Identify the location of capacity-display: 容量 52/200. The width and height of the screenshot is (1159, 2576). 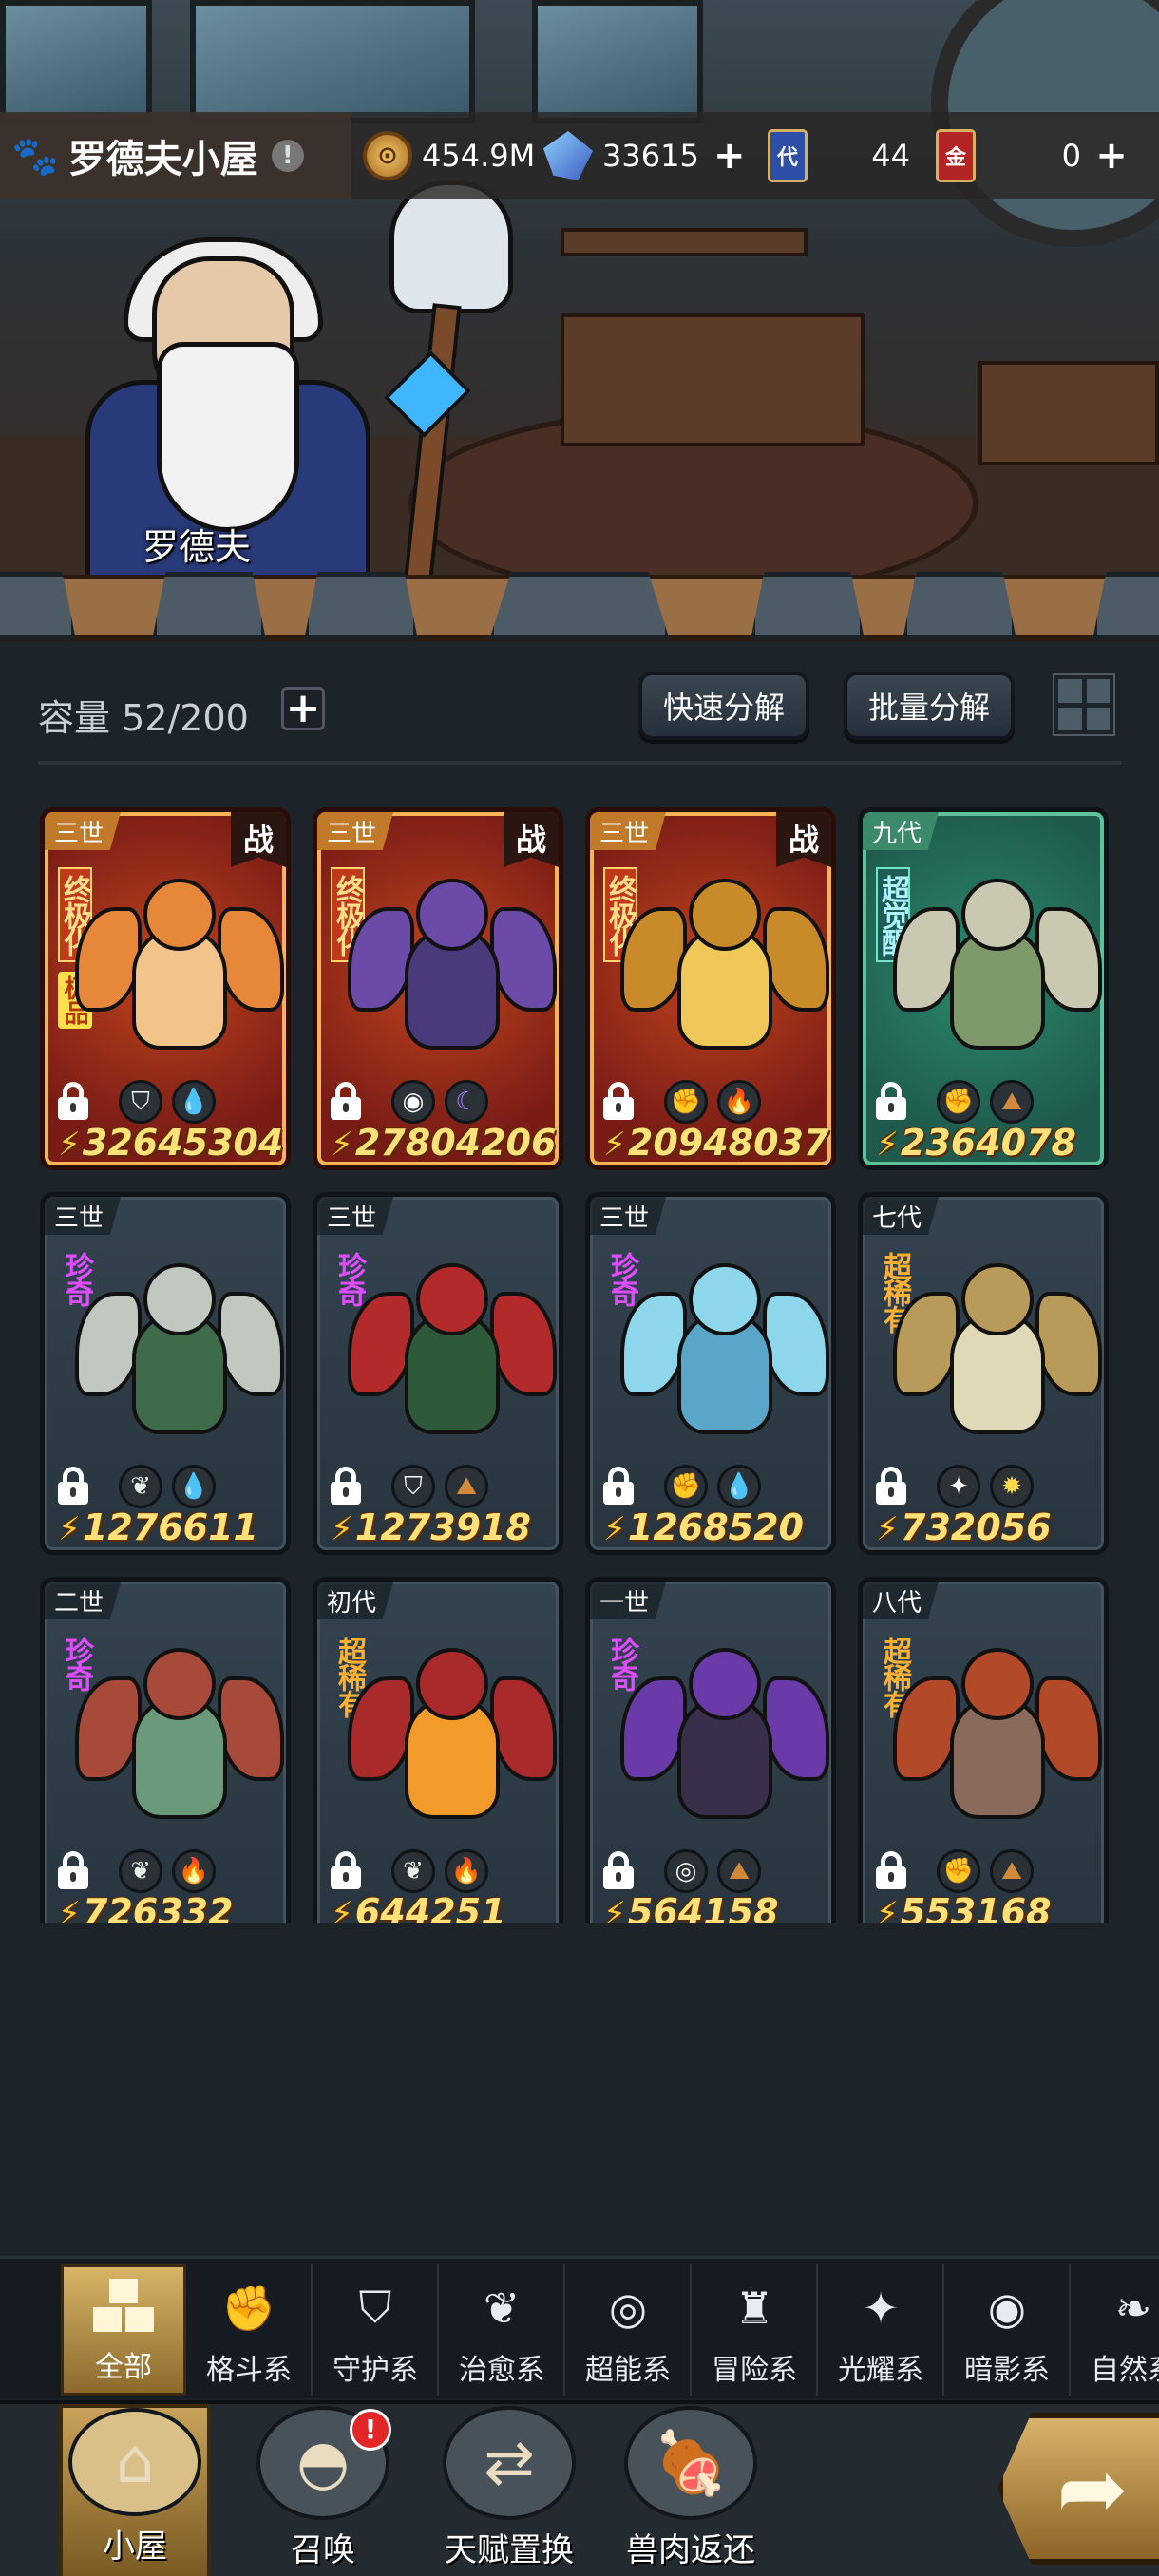
(143, 715).